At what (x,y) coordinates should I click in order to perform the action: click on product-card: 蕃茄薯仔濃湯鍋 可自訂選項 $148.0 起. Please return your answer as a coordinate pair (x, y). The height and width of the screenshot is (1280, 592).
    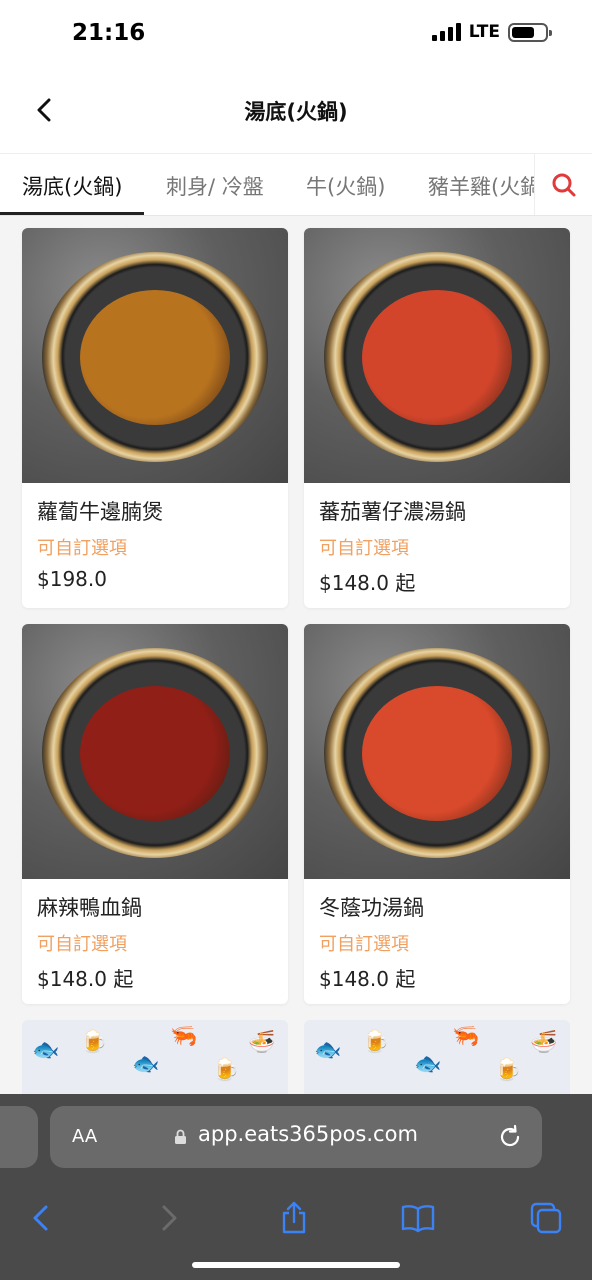
    Looking at the image, I should click on (437, 418).